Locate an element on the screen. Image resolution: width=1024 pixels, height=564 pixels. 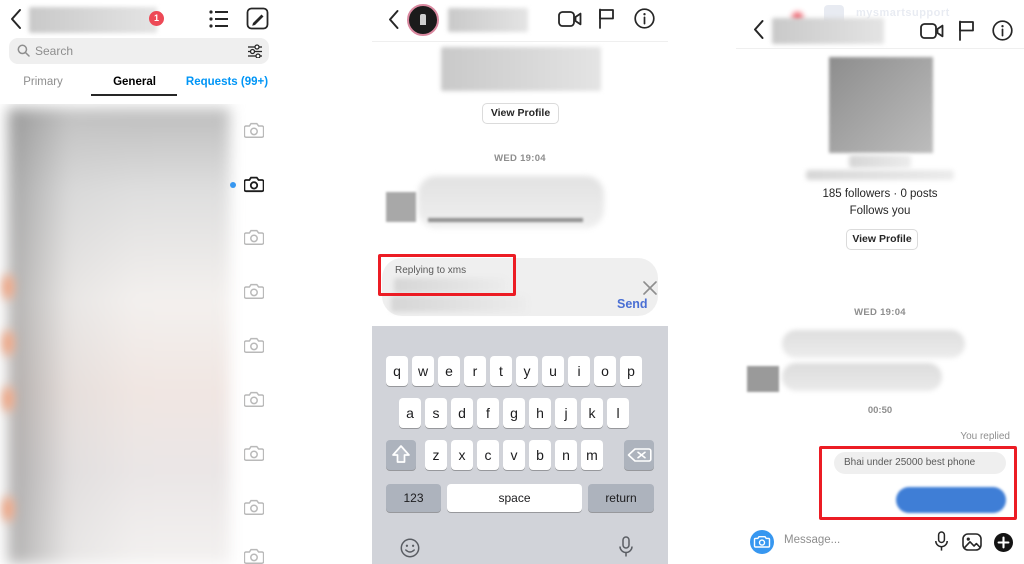
backspace-delete-icon is located at coordinates (639, 455).